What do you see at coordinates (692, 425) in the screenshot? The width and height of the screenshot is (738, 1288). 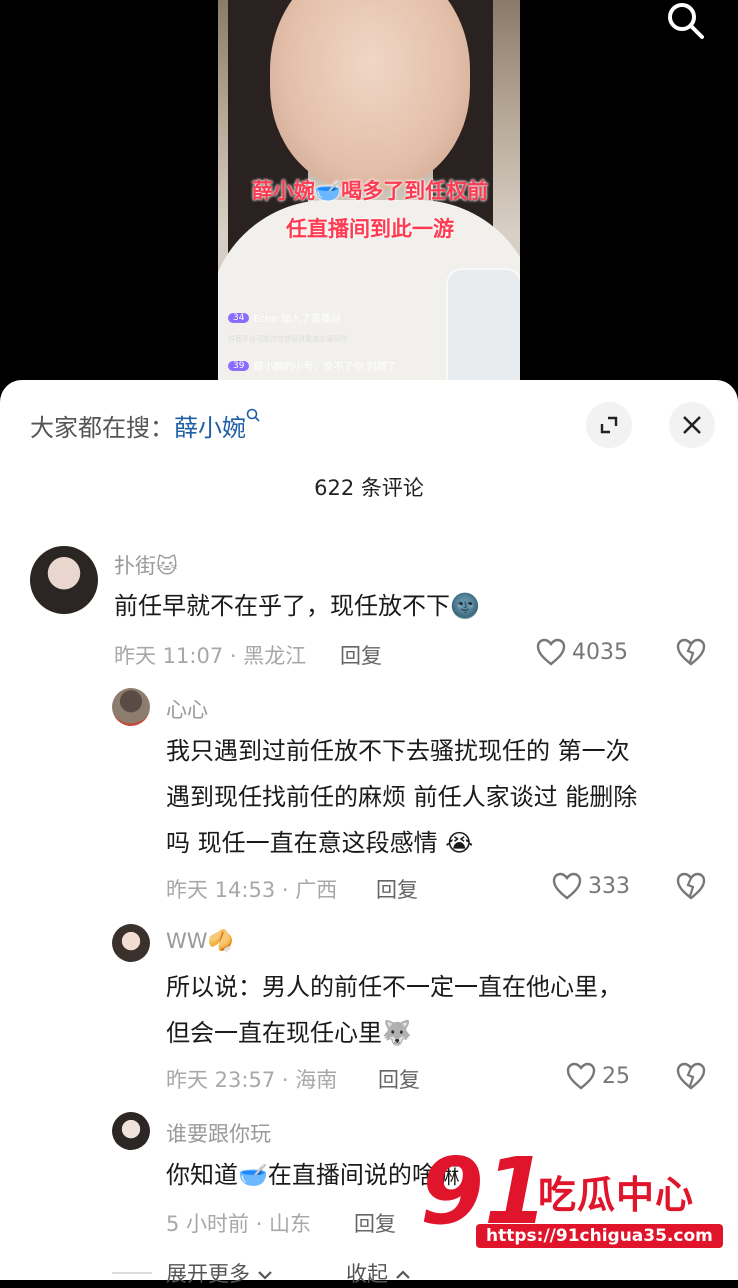 I see `close-icon` at bounding box center [692, 425].